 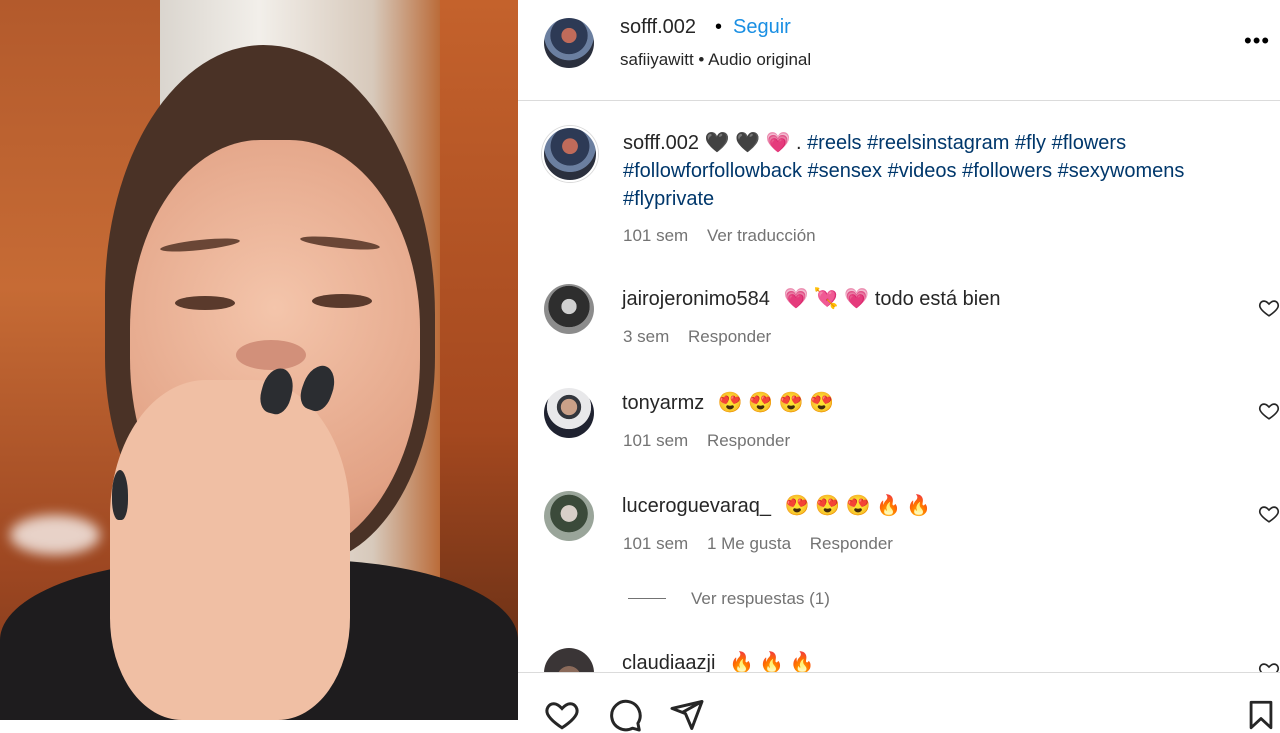 I want to click on caption-author: sofff.002, so click(x=661, y=143).